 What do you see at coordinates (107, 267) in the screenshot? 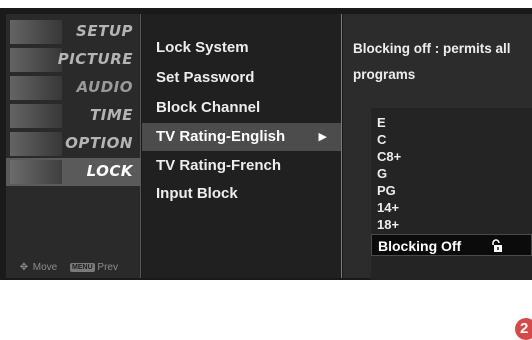
I see `prev-label: Prev` at bounding box center [107, 267].